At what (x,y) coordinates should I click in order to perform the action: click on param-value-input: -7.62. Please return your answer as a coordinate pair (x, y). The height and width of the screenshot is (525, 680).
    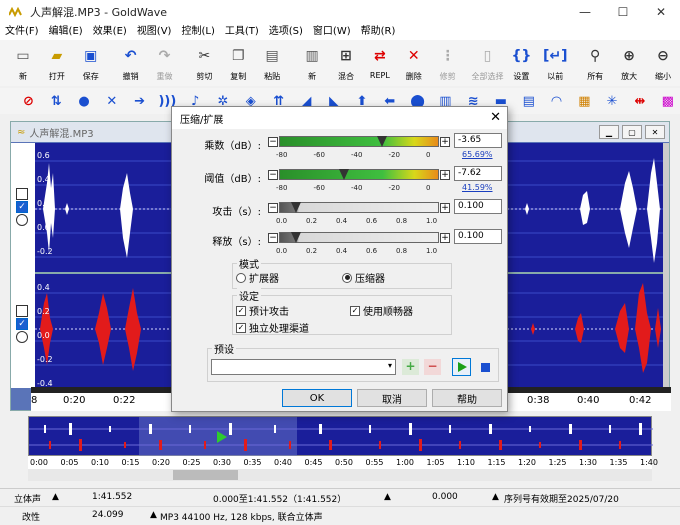
    Looking at the image, I should click on (478, 173).